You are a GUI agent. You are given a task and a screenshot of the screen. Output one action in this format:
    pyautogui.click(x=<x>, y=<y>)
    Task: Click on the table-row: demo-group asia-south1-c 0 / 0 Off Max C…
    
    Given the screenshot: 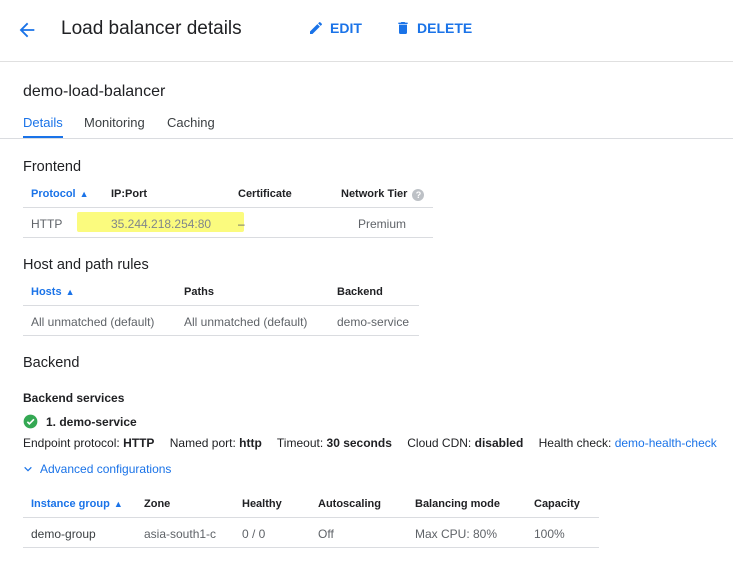 What is the action you would take?
    pyautogui.click(x=311, y=533)
    